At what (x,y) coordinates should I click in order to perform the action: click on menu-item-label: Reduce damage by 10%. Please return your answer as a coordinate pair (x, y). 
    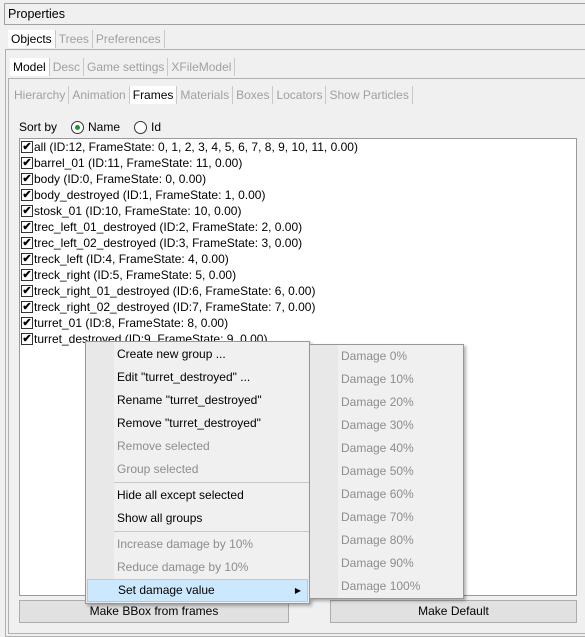
    Looking at the image, I should click on (183, 567).